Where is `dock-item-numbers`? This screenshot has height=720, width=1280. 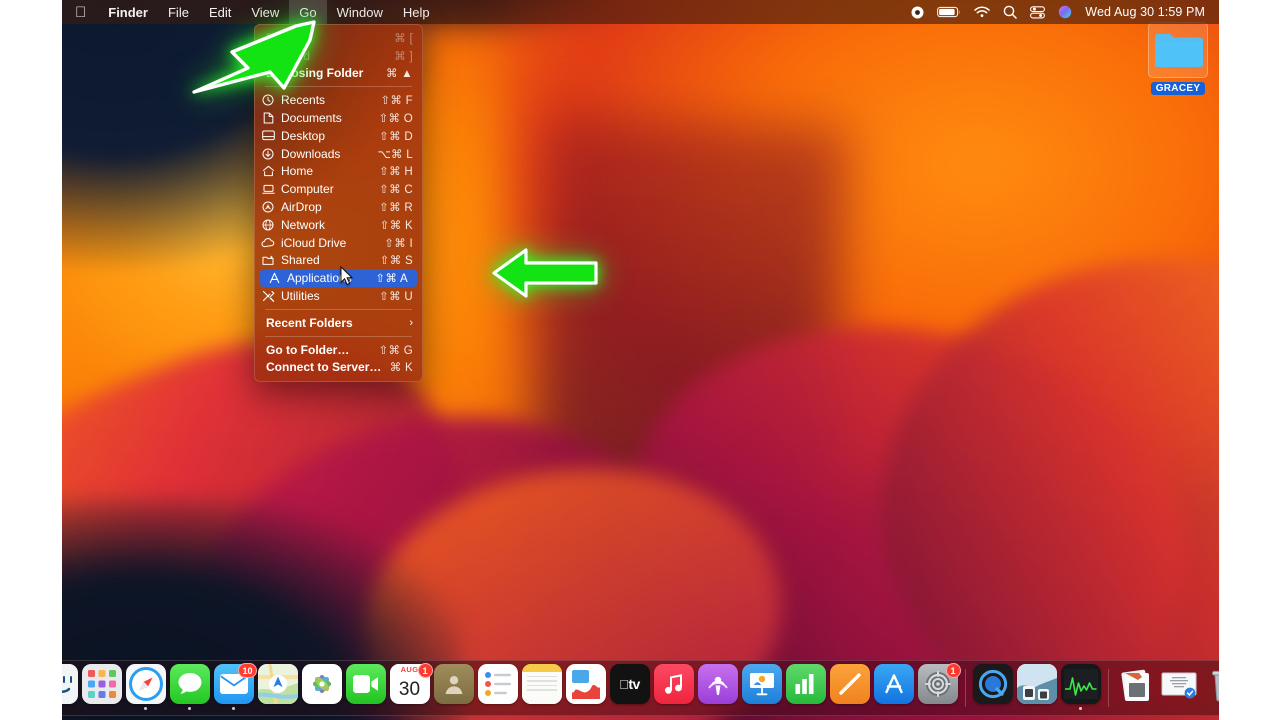
dock-item-numbers is located at coordinates (806, 688).